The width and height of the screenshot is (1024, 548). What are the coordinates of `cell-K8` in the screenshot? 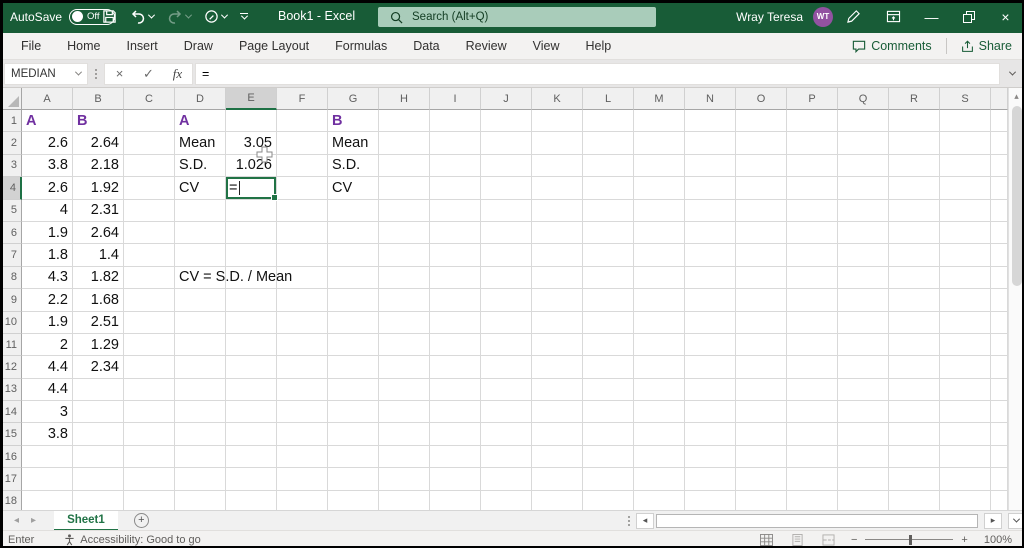 It's located at (557, 278).